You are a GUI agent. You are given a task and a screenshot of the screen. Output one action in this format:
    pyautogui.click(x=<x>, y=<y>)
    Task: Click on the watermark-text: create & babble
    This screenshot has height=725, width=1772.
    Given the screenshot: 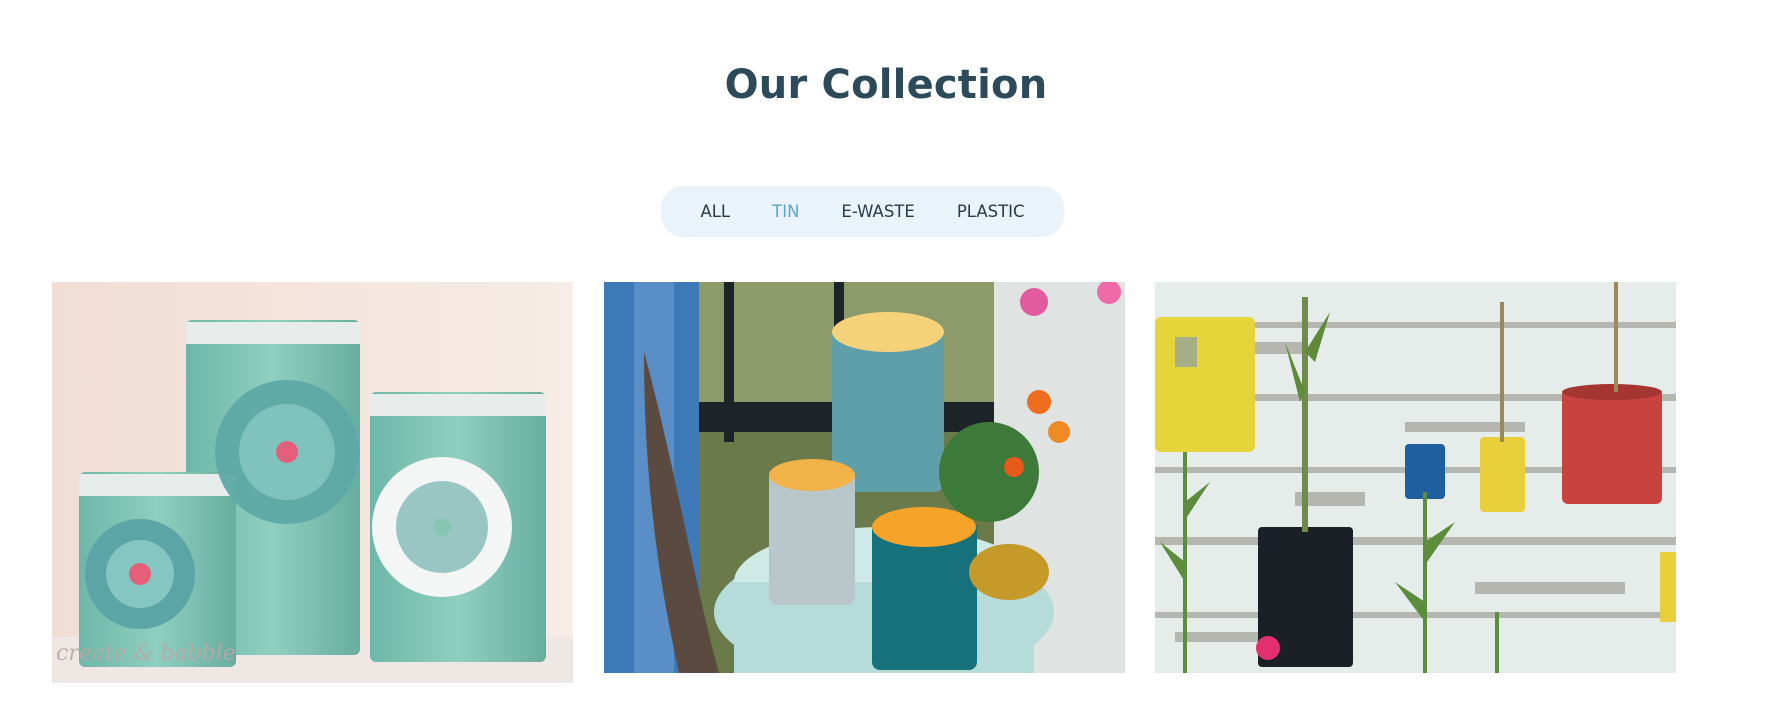 What is the action you would take?
    pyautogui.click(x=146, y=653)
    